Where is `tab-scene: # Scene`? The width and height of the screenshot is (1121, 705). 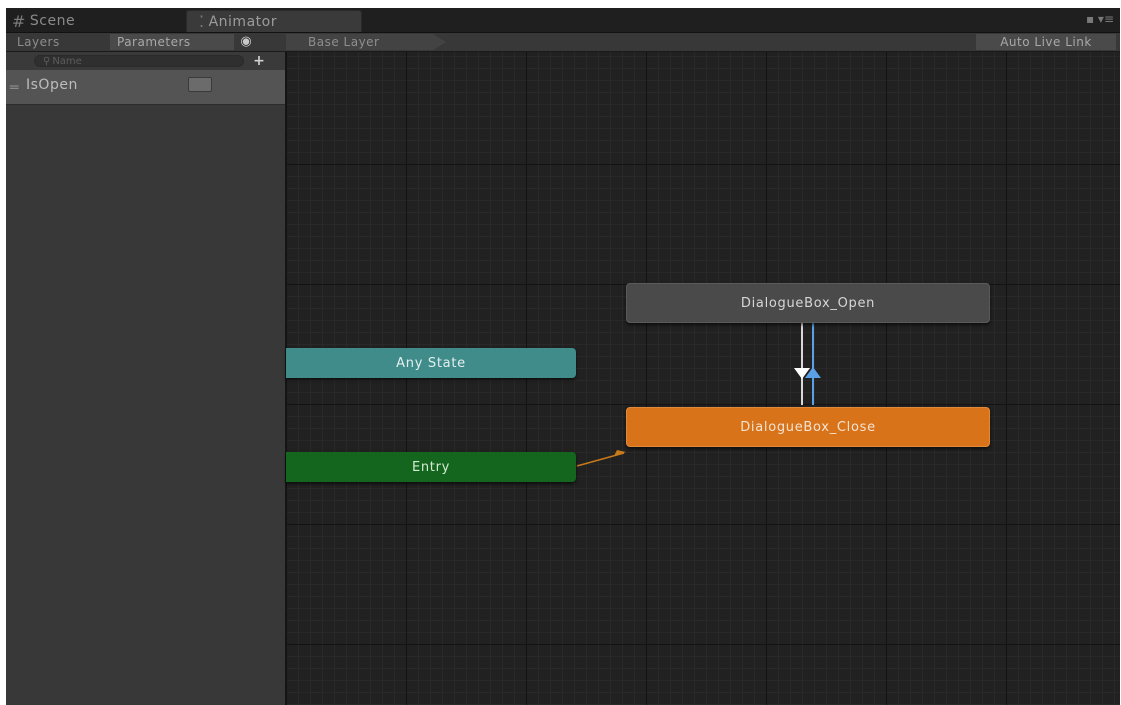 tab-scene: # Scene is located at coordinates (91, 21).